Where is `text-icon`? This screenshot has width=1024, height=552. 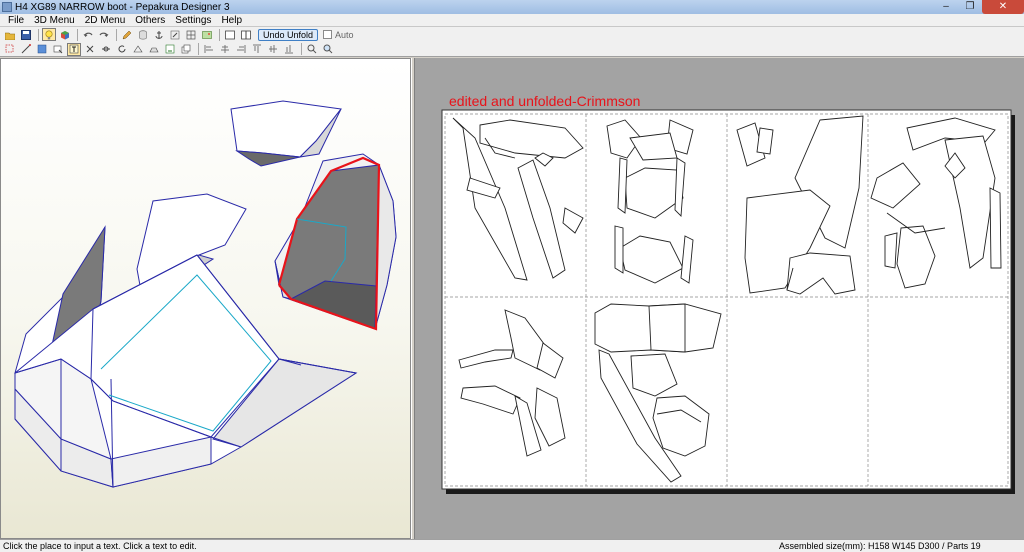
text-icon is located at coordinates (170, 49).